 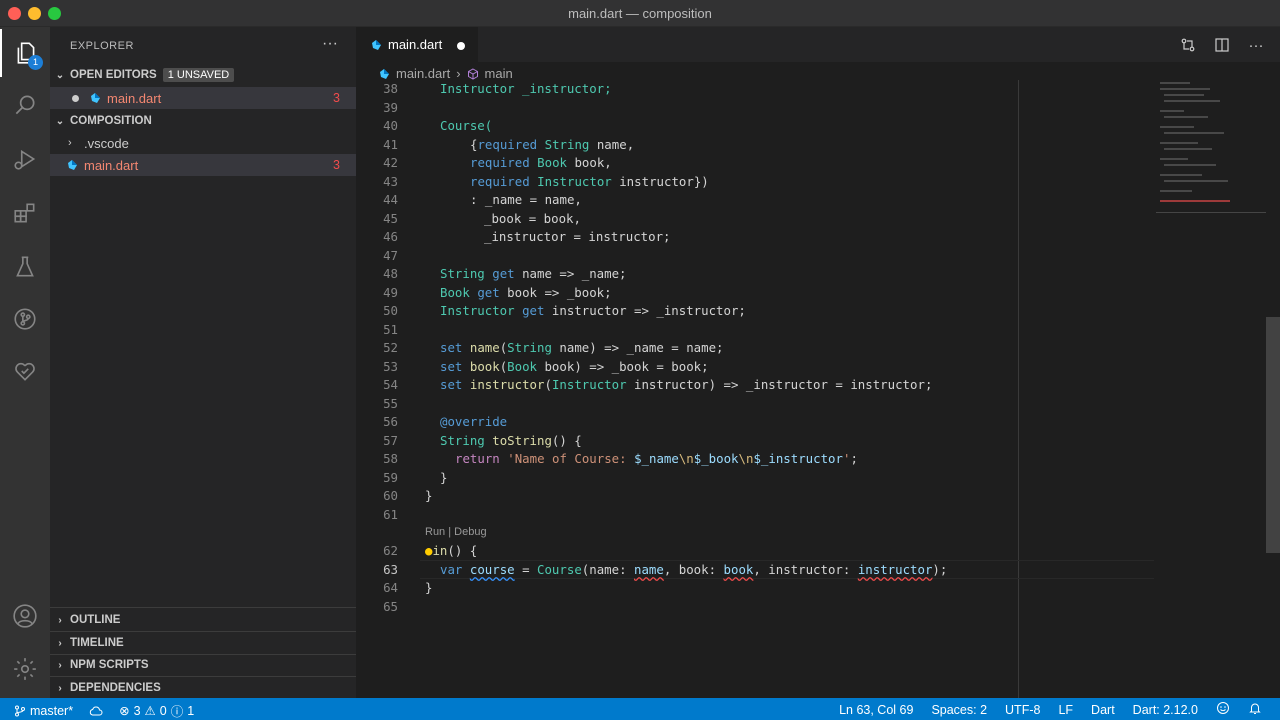 I want to click on sync-status, so click(x=96, y=711).